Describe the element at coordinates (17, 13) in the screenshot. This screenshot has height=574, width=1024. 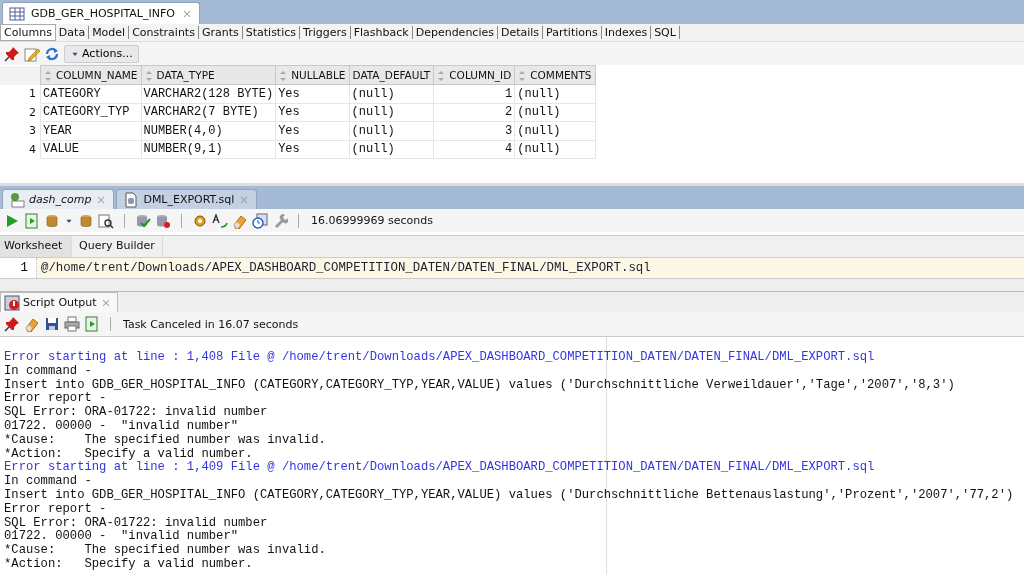
I see `table-icon` at that location.